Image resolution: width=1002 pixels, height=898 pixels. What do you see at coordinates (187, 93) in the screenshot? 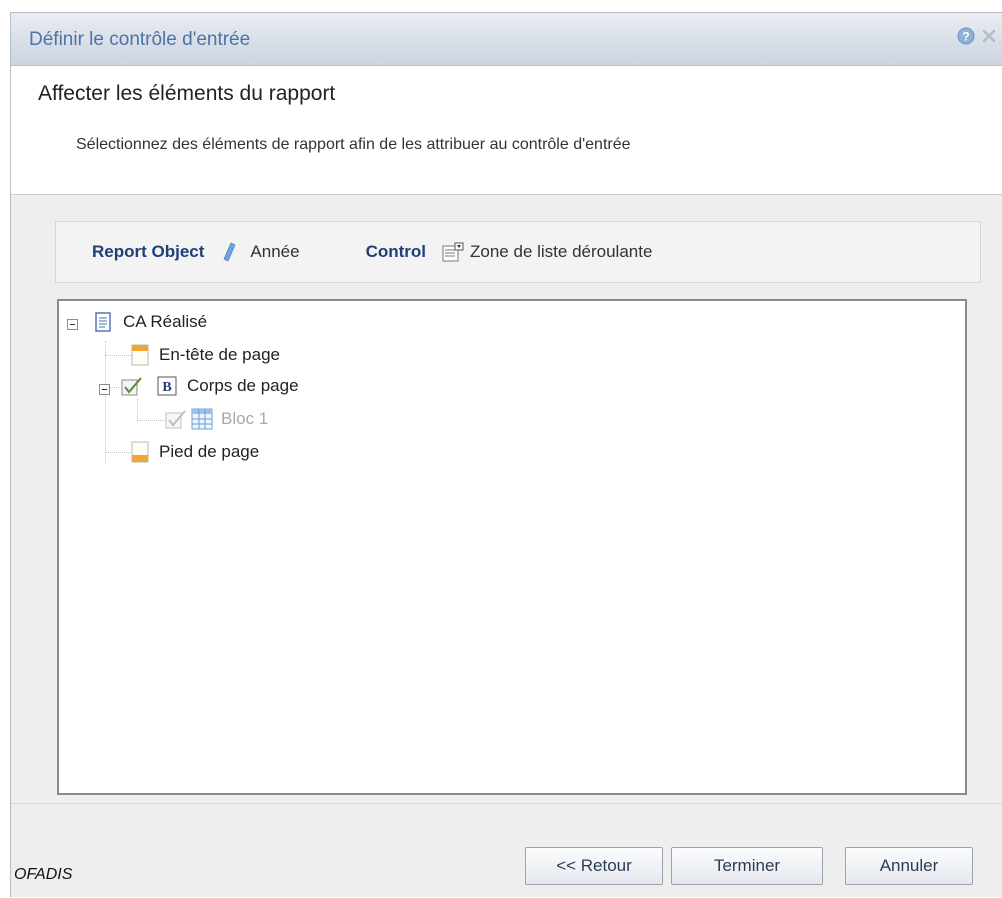
I see `step-title: Affecter les éléments du rapport` at bounding box center [187, 93].